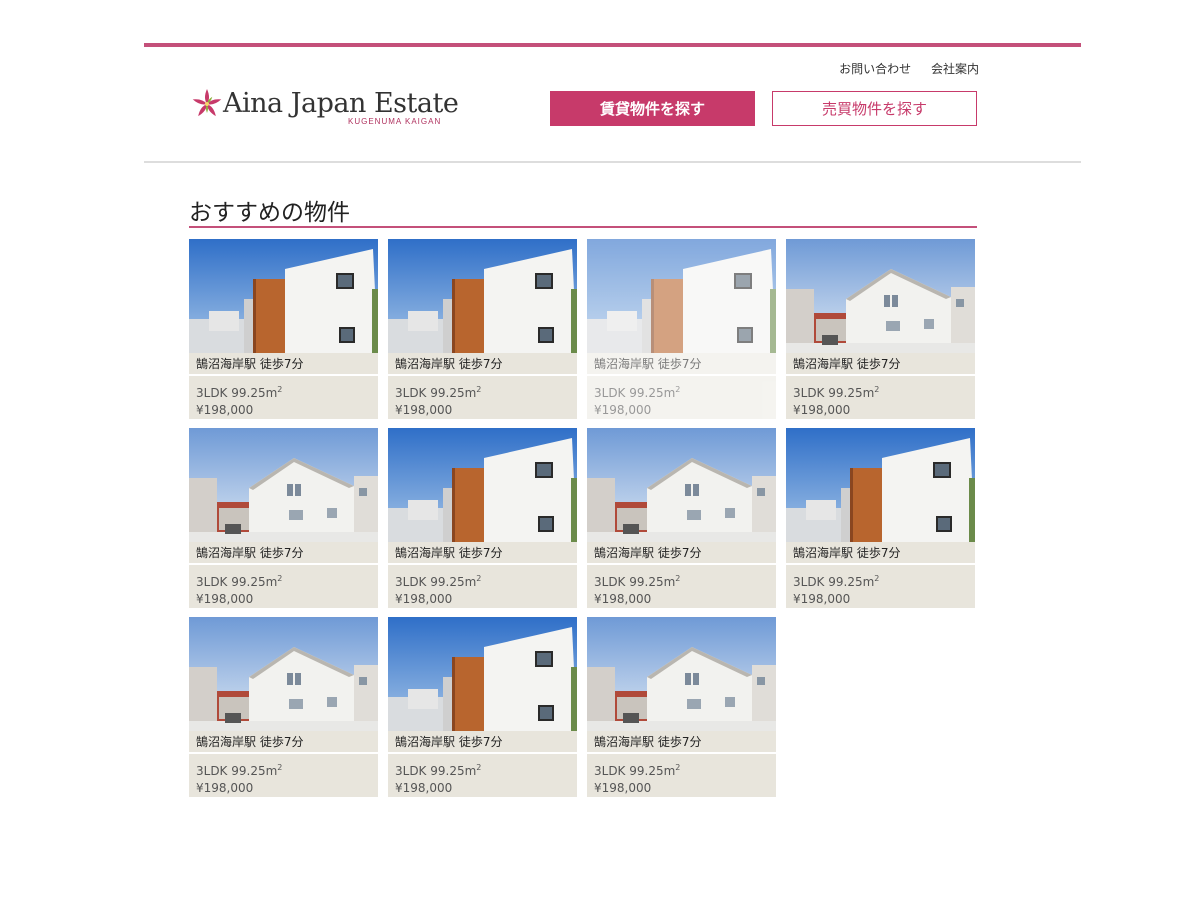  I want to click on lily-flower-icon, so click(207, 103).